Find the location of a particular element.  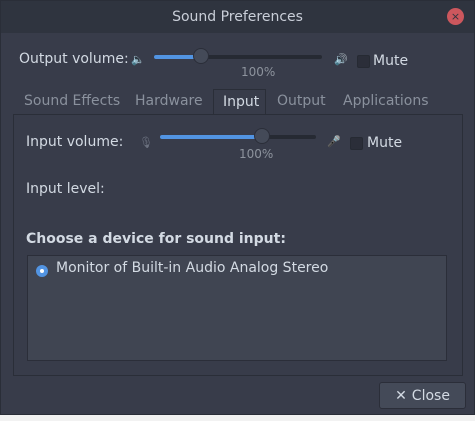

close-icon: ✕ is located at coordinates (401, 395).